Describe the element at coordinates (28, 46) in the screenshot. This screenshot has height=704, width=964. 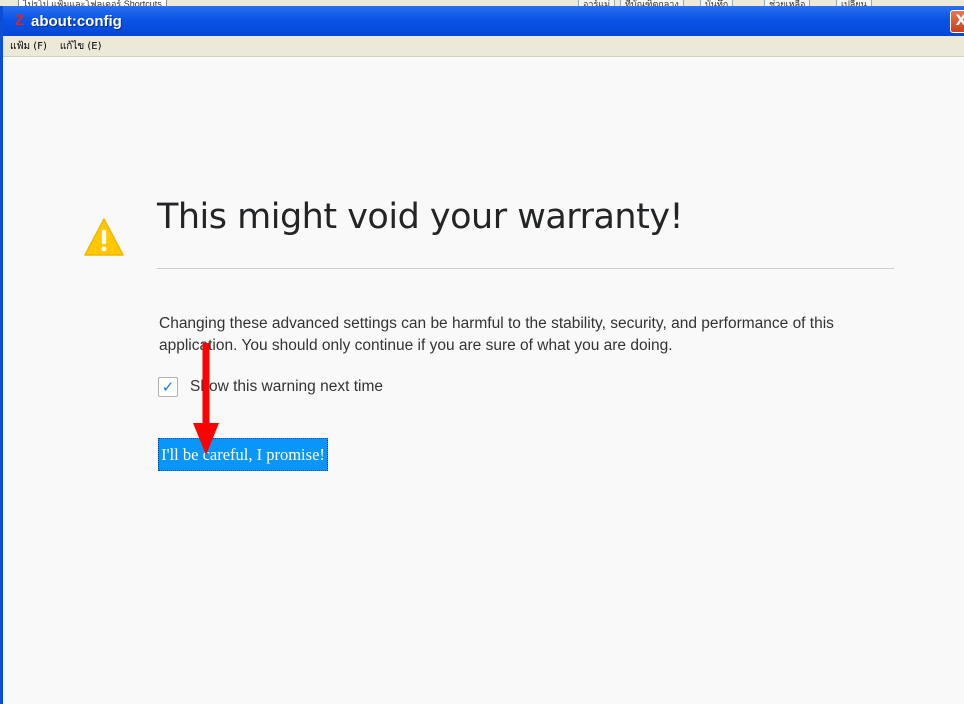
I see `menu-file: แฟ้ม (F)` at that location.